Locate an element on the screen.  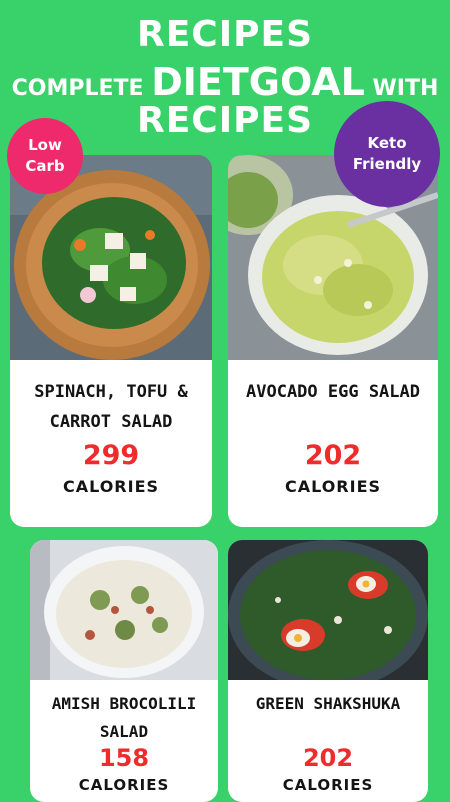
recipe-calories: 299 is located at coordinates (111, 455).